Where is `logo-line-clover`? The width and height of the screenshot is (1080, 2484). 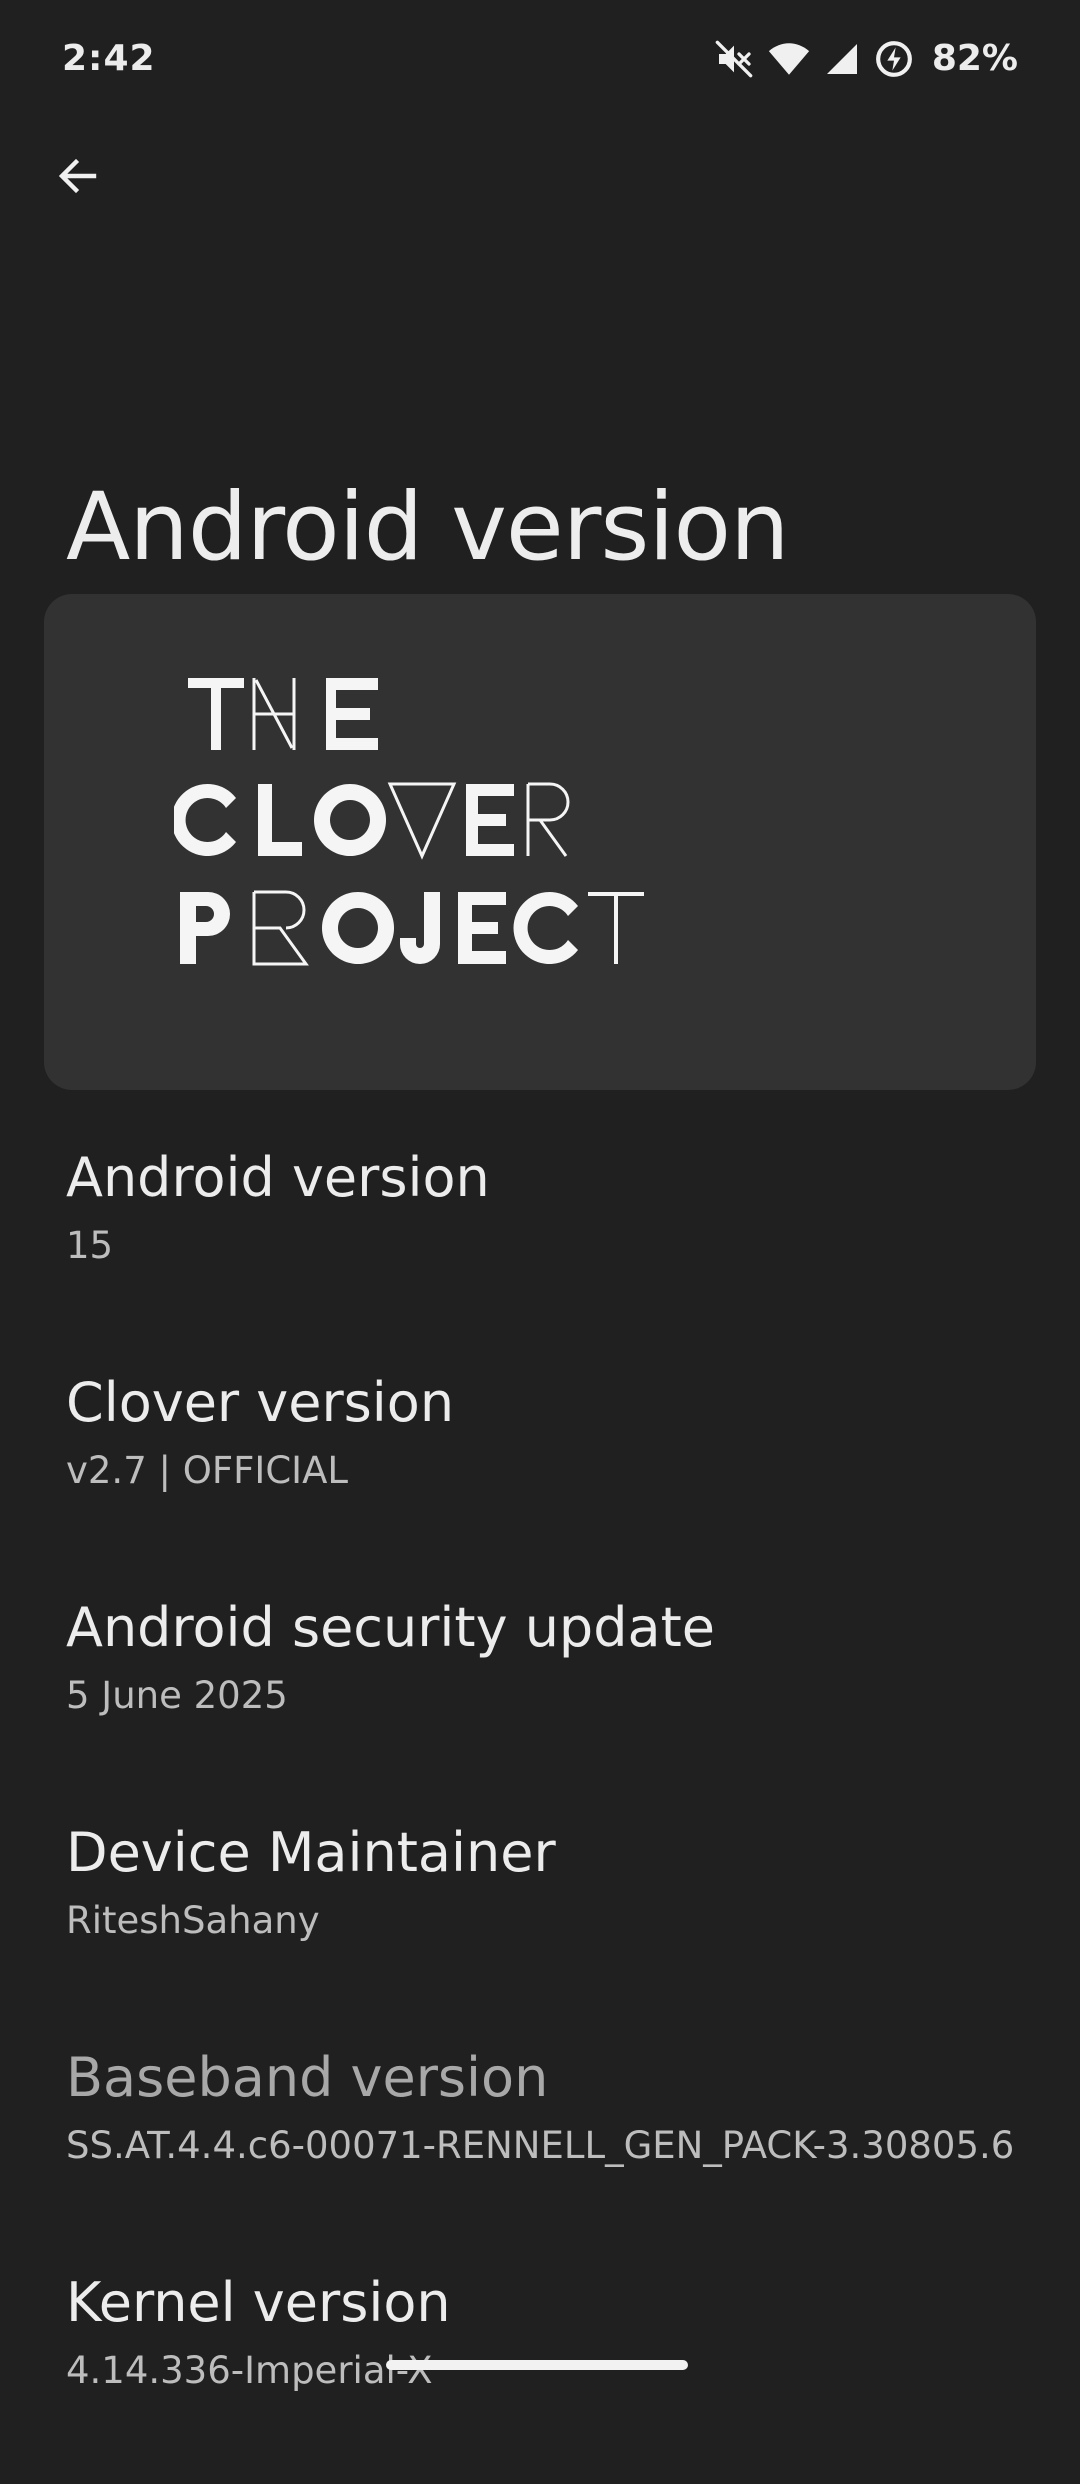
logo-line-clover is located at coordinates (372, 821).